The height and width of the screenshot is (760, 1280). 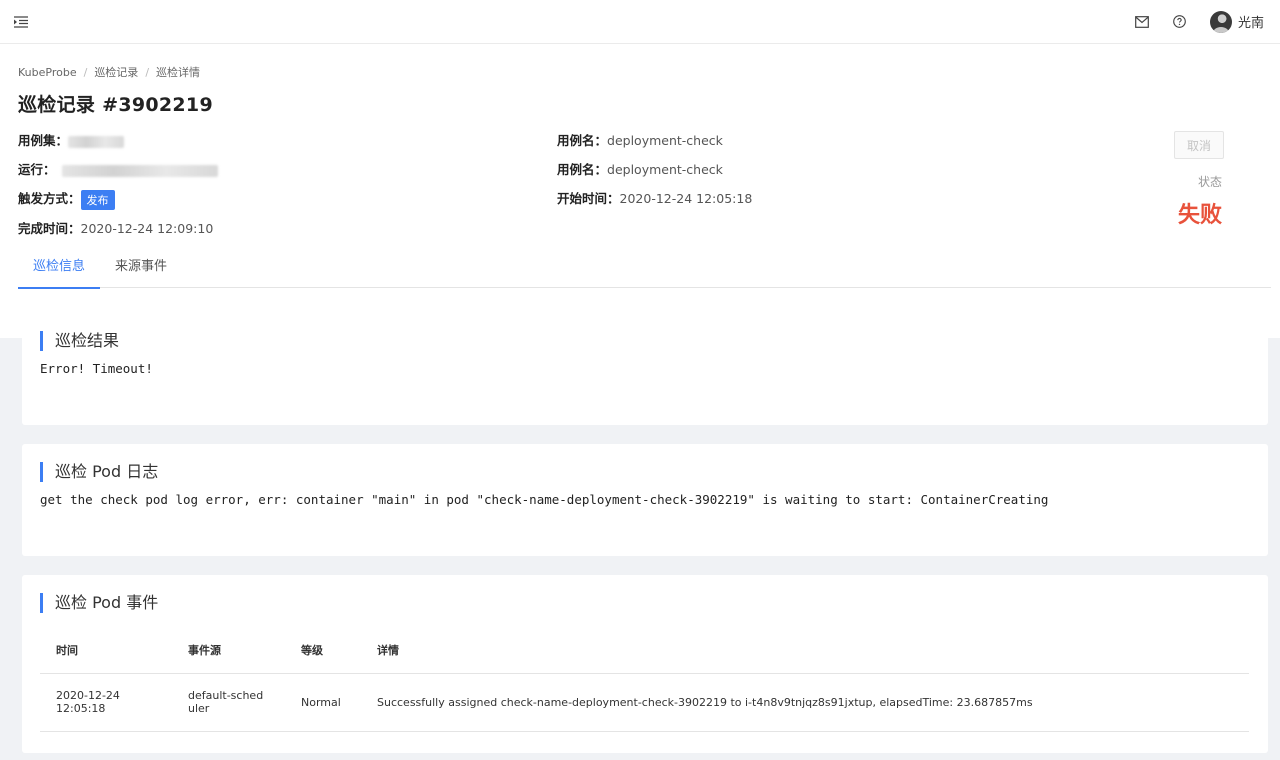 I want to click on mail-icon, so click(x=1142, y=22).